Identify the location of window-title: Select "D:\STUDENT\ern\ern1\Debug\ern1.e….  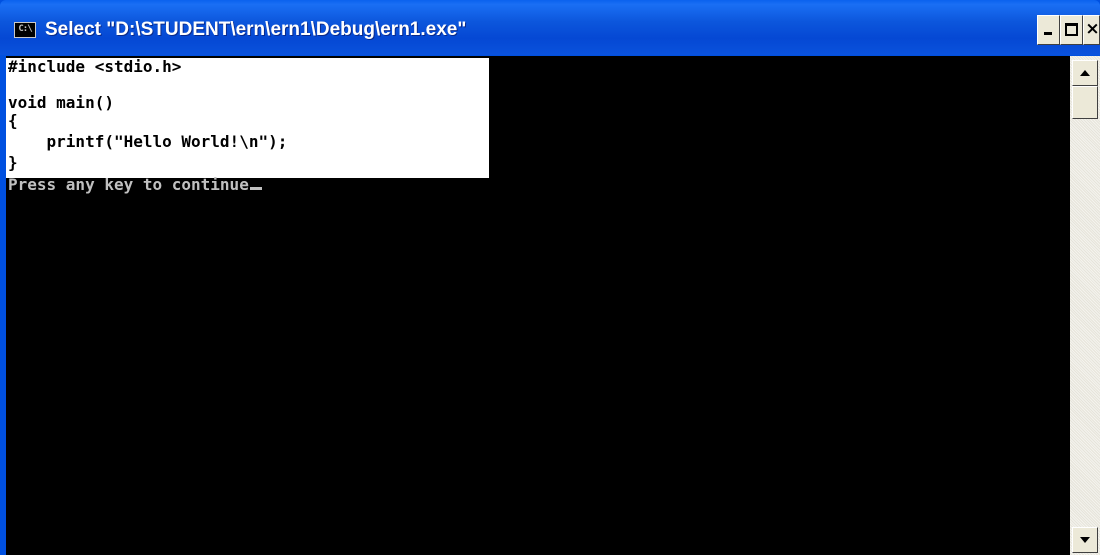
(256, 29).